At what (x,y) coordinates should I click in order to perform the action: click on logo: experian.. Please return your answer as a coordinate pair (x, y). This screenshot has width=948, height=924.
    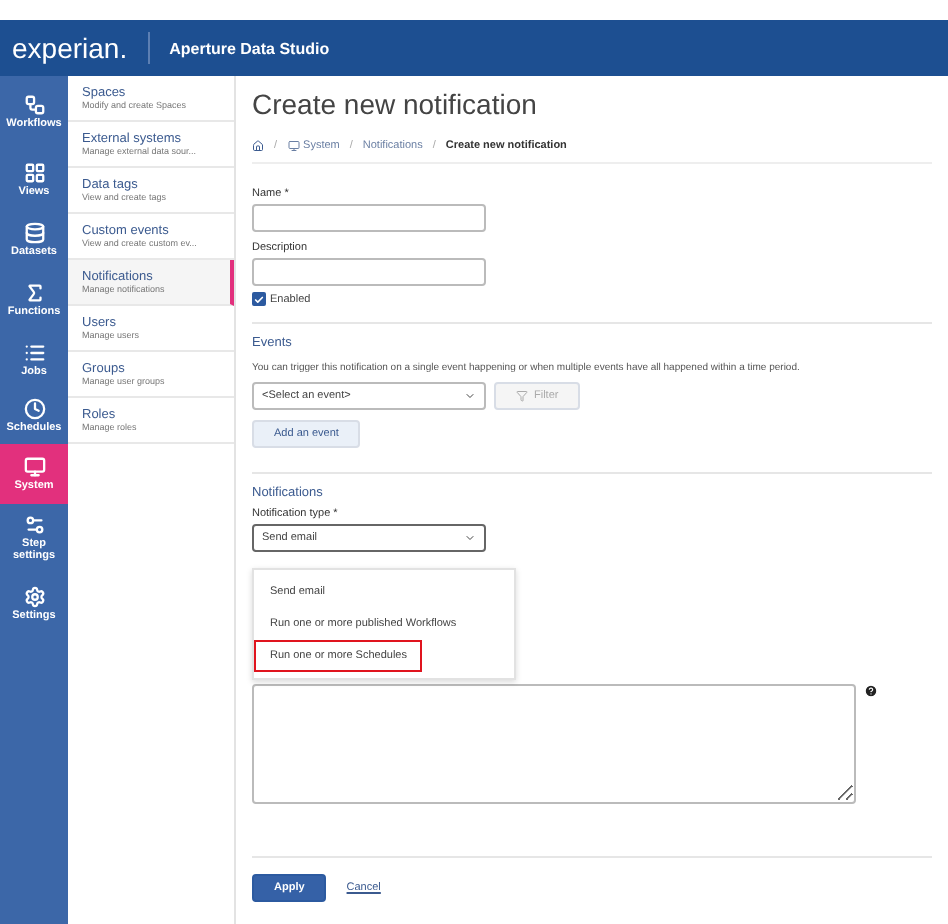
    Looking at the image, I should click on (81, 48).